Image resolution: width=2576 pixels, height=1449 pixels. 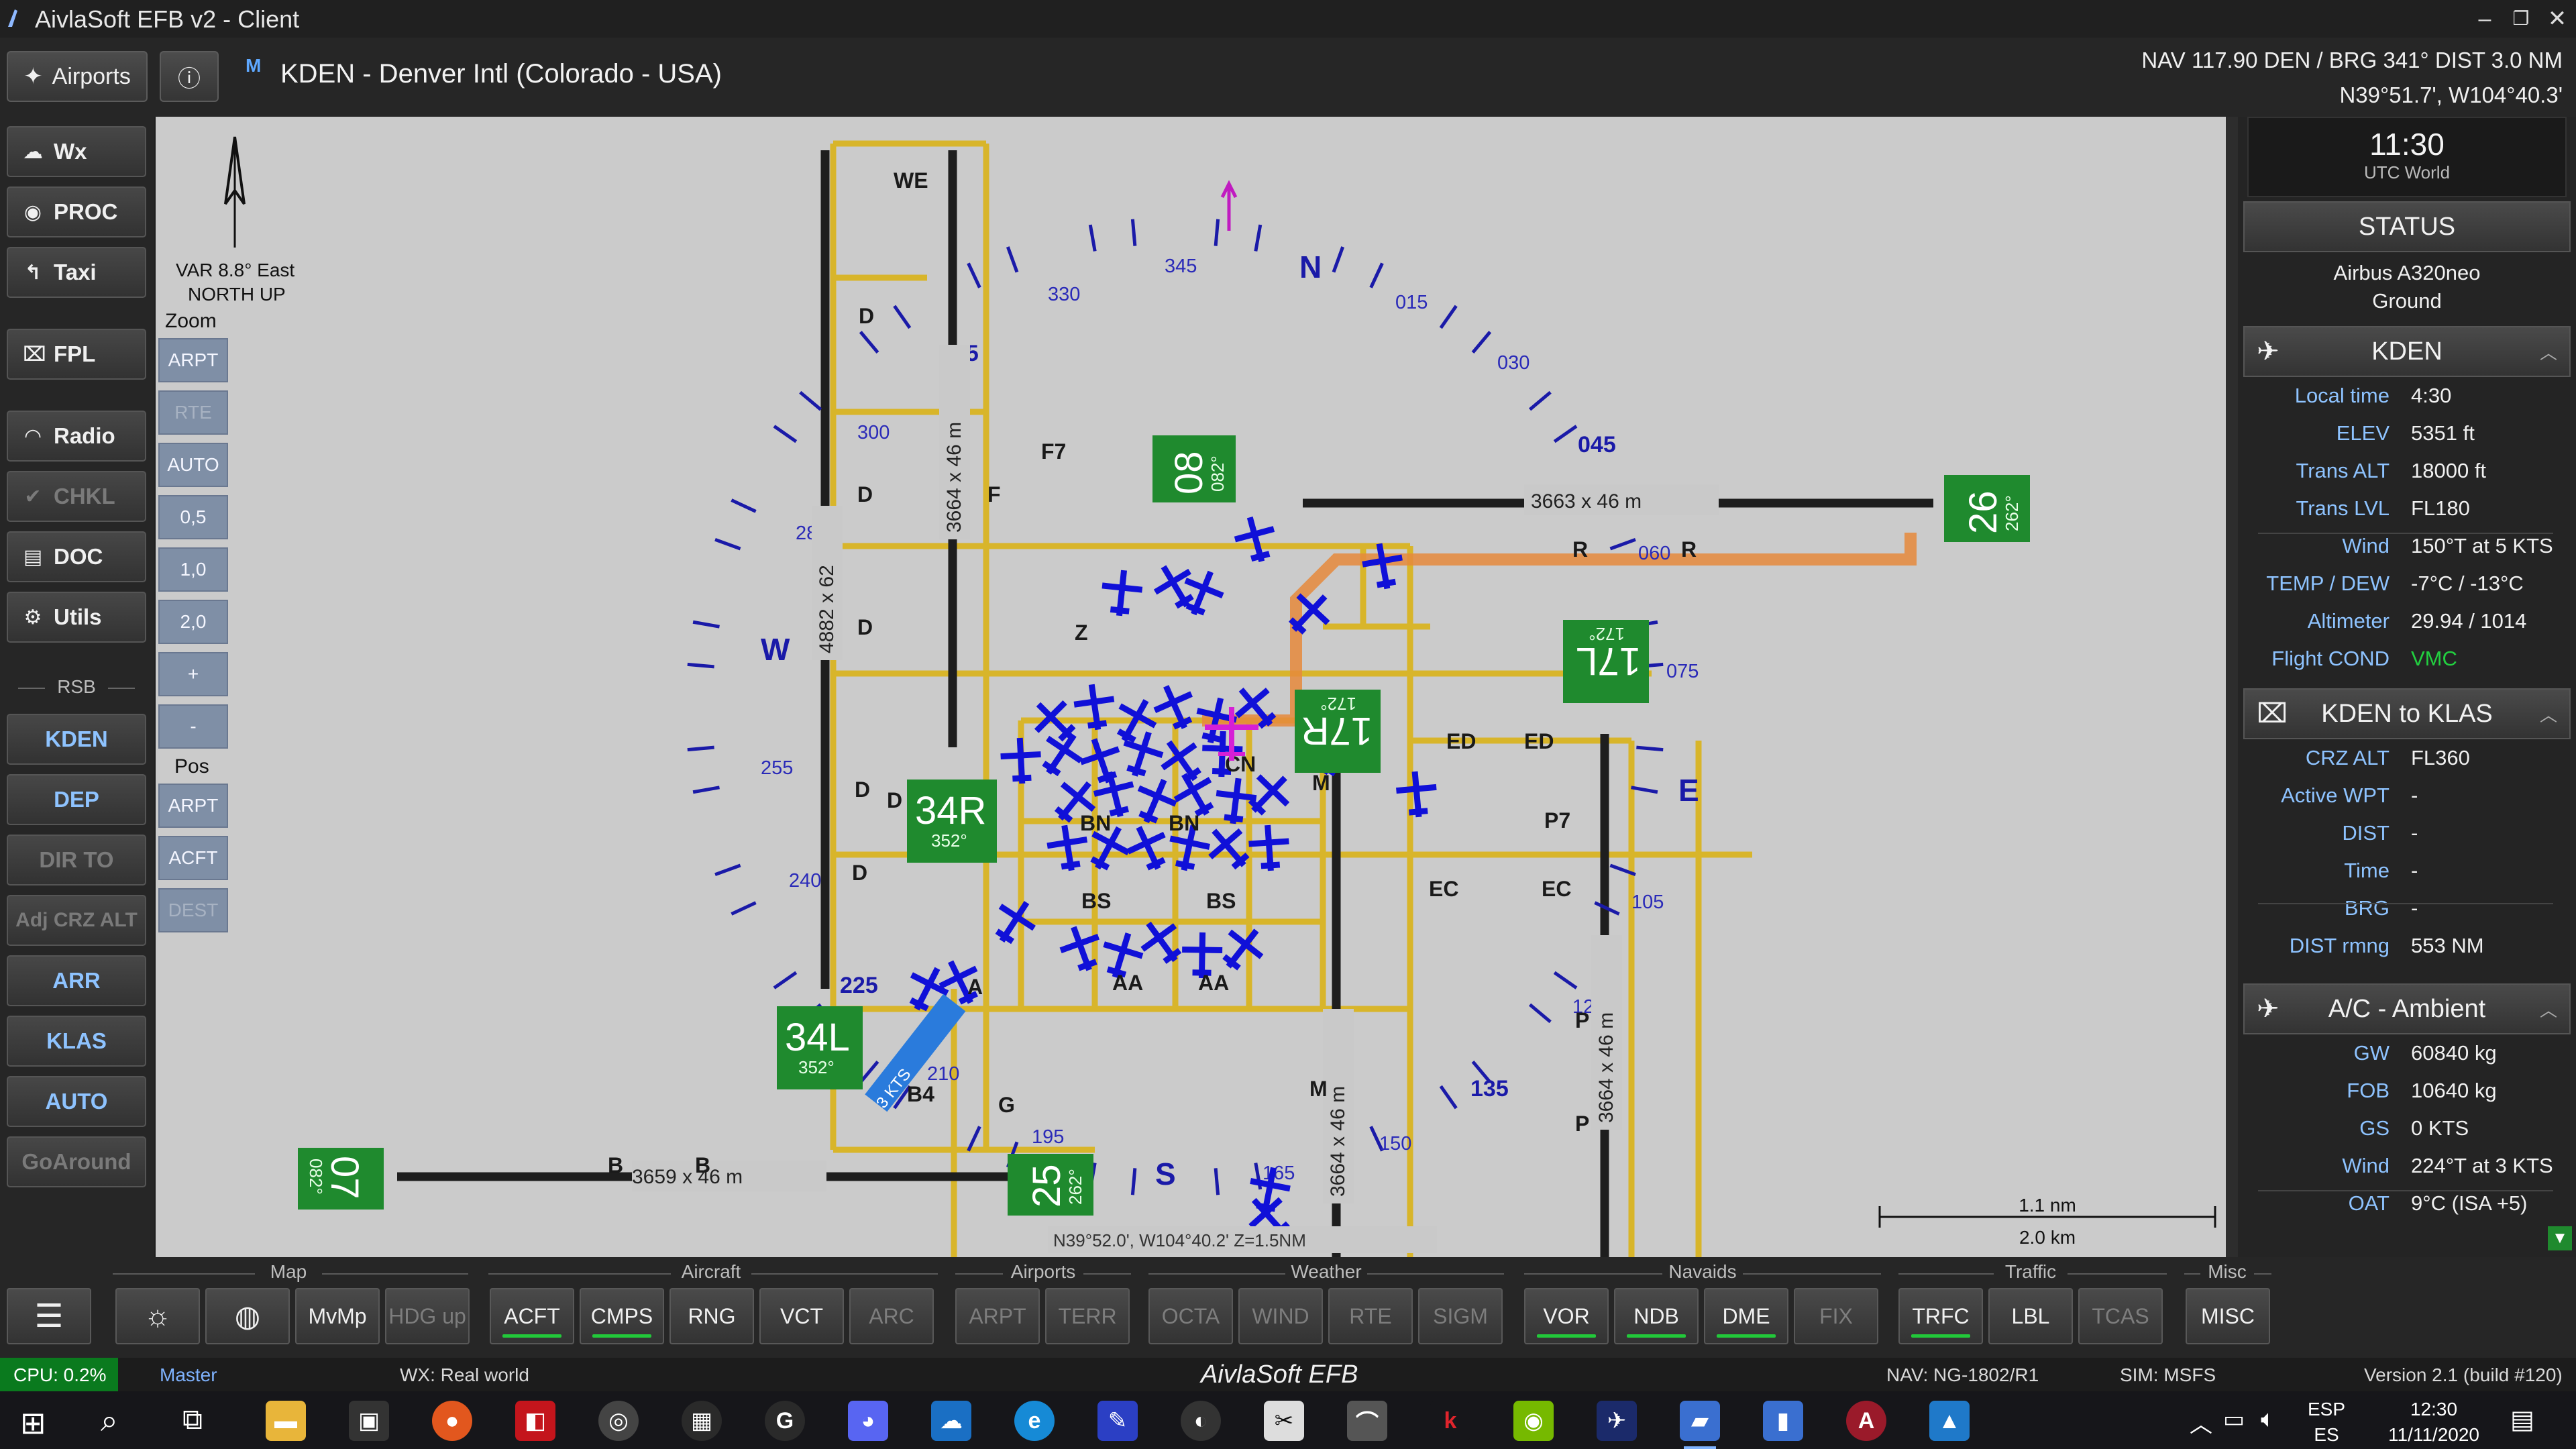 What do you see at coordinates (1284, 1421) in the screenshot?
I see `app-slc-icon: ✂` at bounding box center [1284, 1421].